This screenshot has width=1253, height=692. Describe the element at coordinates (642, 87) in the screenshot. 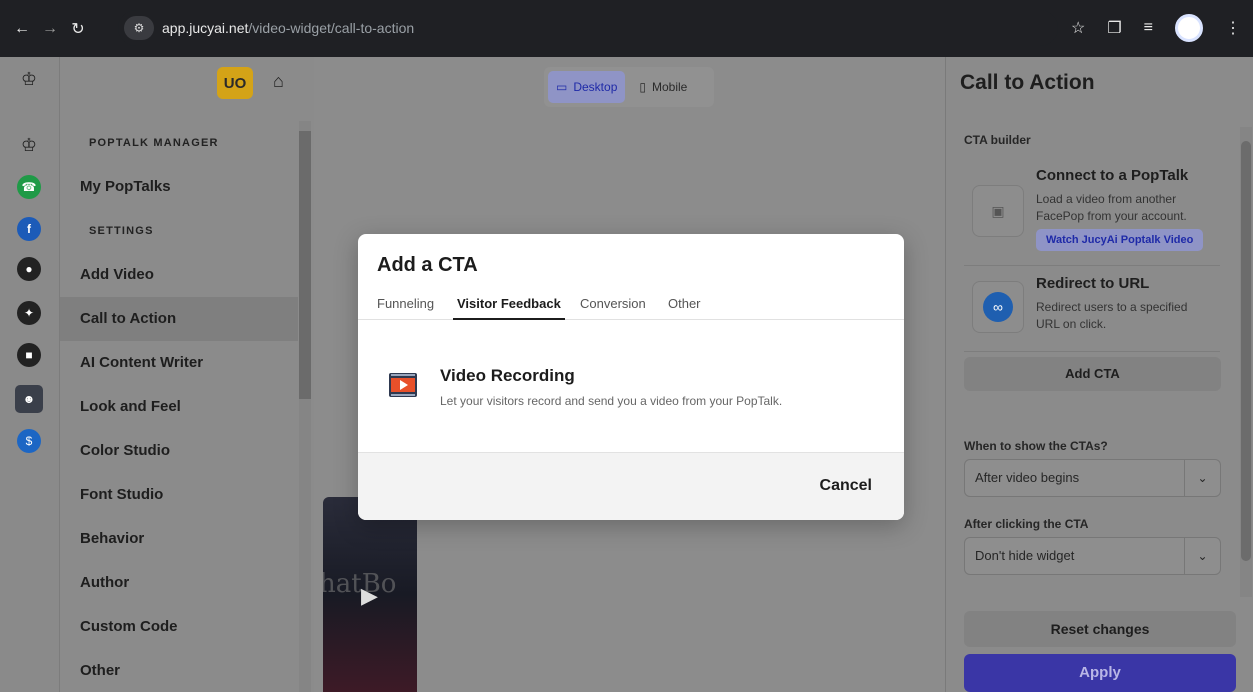

I see `phone-icon: ▯` at that location.